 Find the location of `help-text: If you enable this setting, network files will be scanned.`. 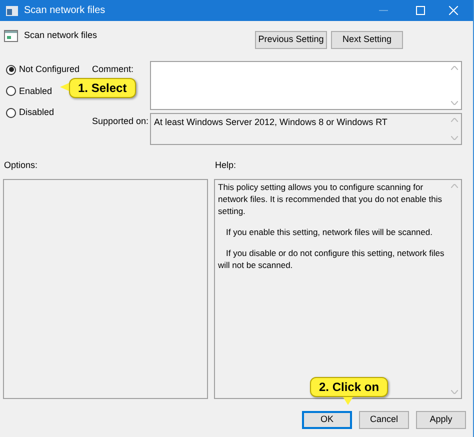

help-text: If you enable this setting, network files will be scanned. is located at coordinates (329, 232).